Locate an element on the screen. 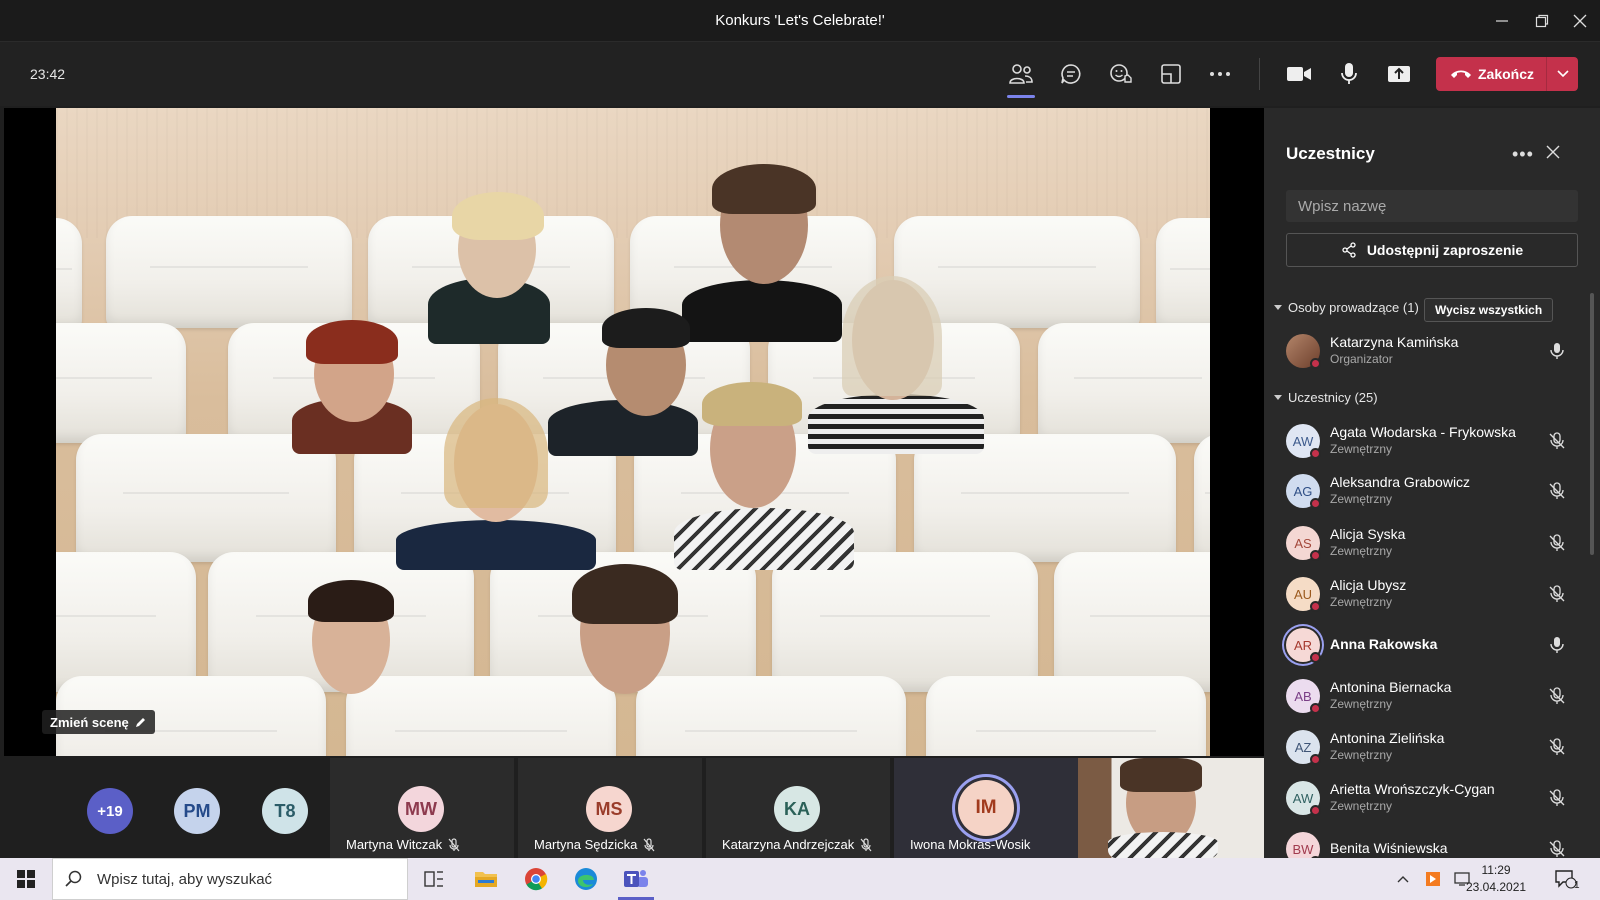  panel-more-icon: ••• is located at coordinates (1523, 154).